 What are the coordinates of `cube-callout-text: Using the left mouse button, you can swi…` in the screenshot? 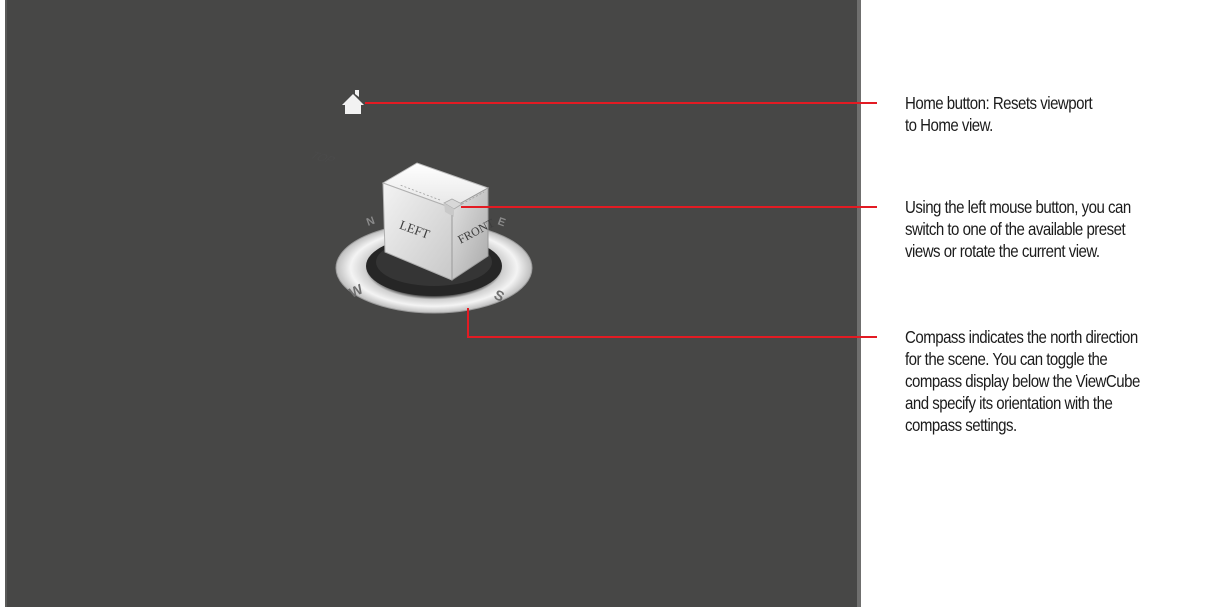 It's located at (1018, 229).